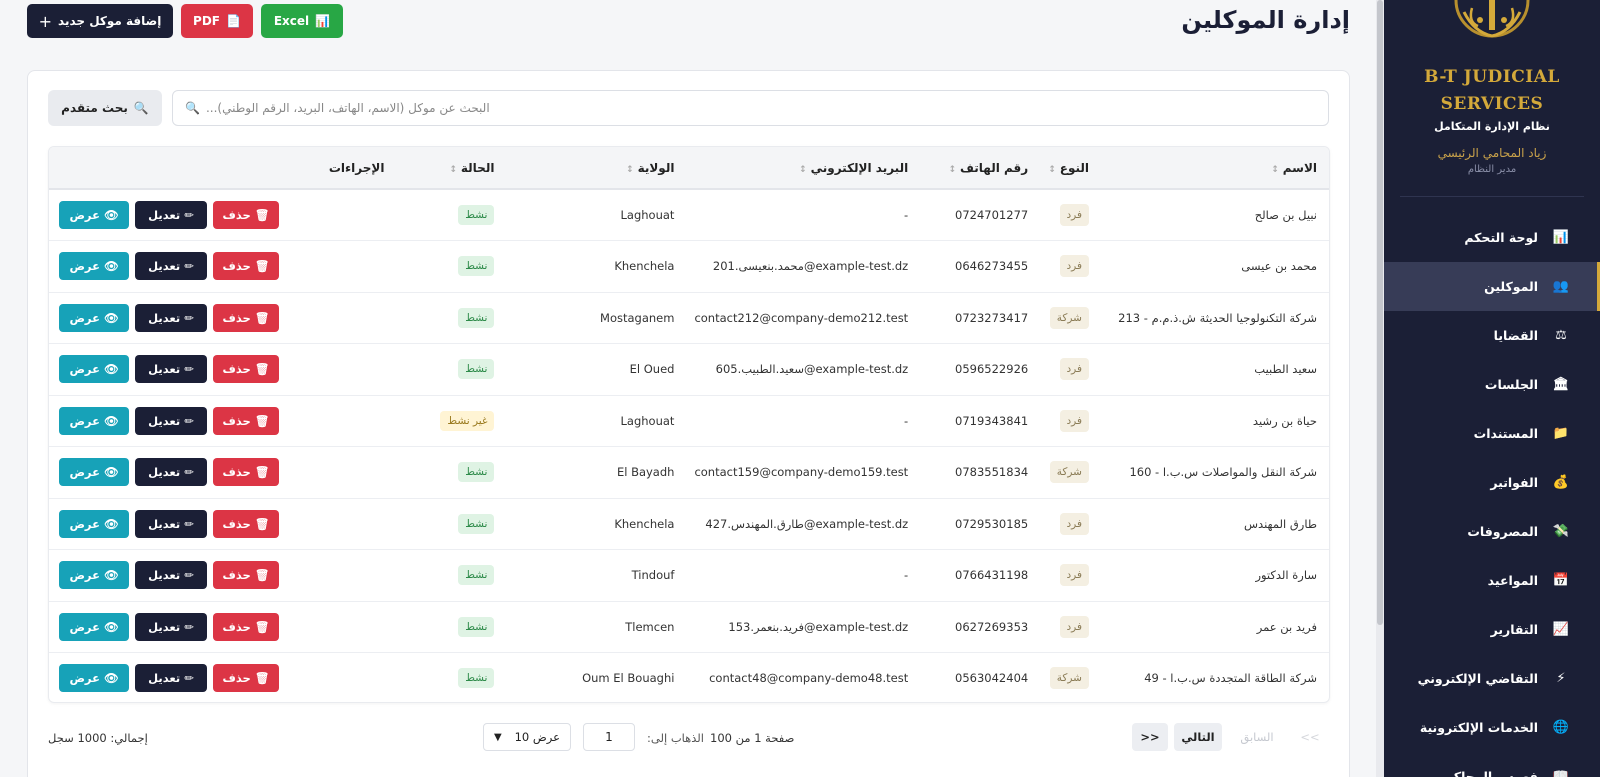 This screenshot has width=1600, height=777. I want to click on client-name: شركة الطاقة المتجددة س.ب.ا - 49, so click(1230, 678).